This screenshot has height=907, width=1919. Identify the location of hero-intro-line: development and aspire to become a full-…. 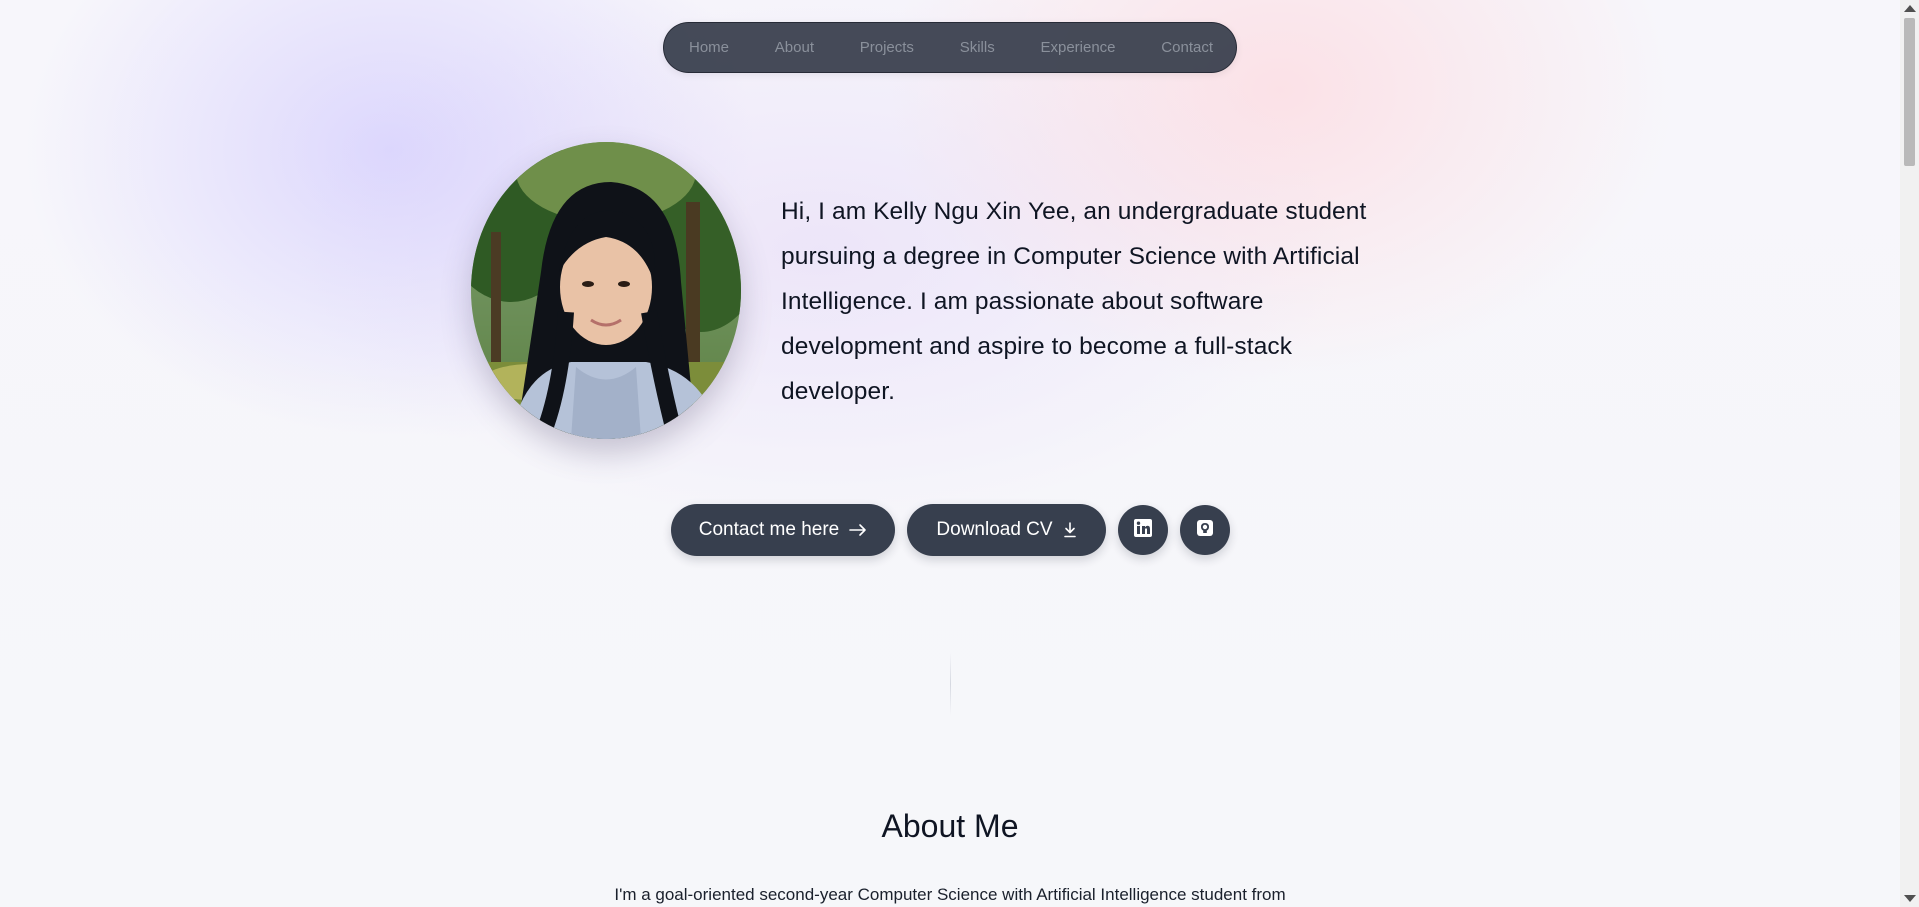
(1037, 346).